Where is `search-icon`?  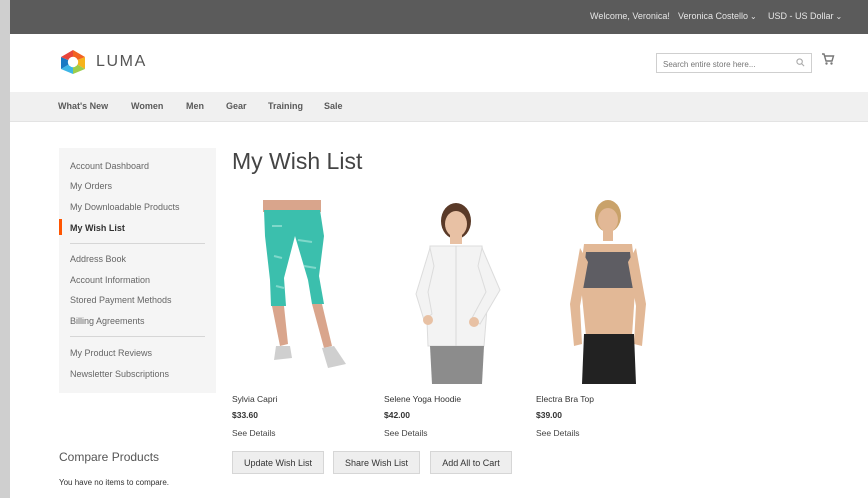 search-icon is located at coordinates (800, 62).